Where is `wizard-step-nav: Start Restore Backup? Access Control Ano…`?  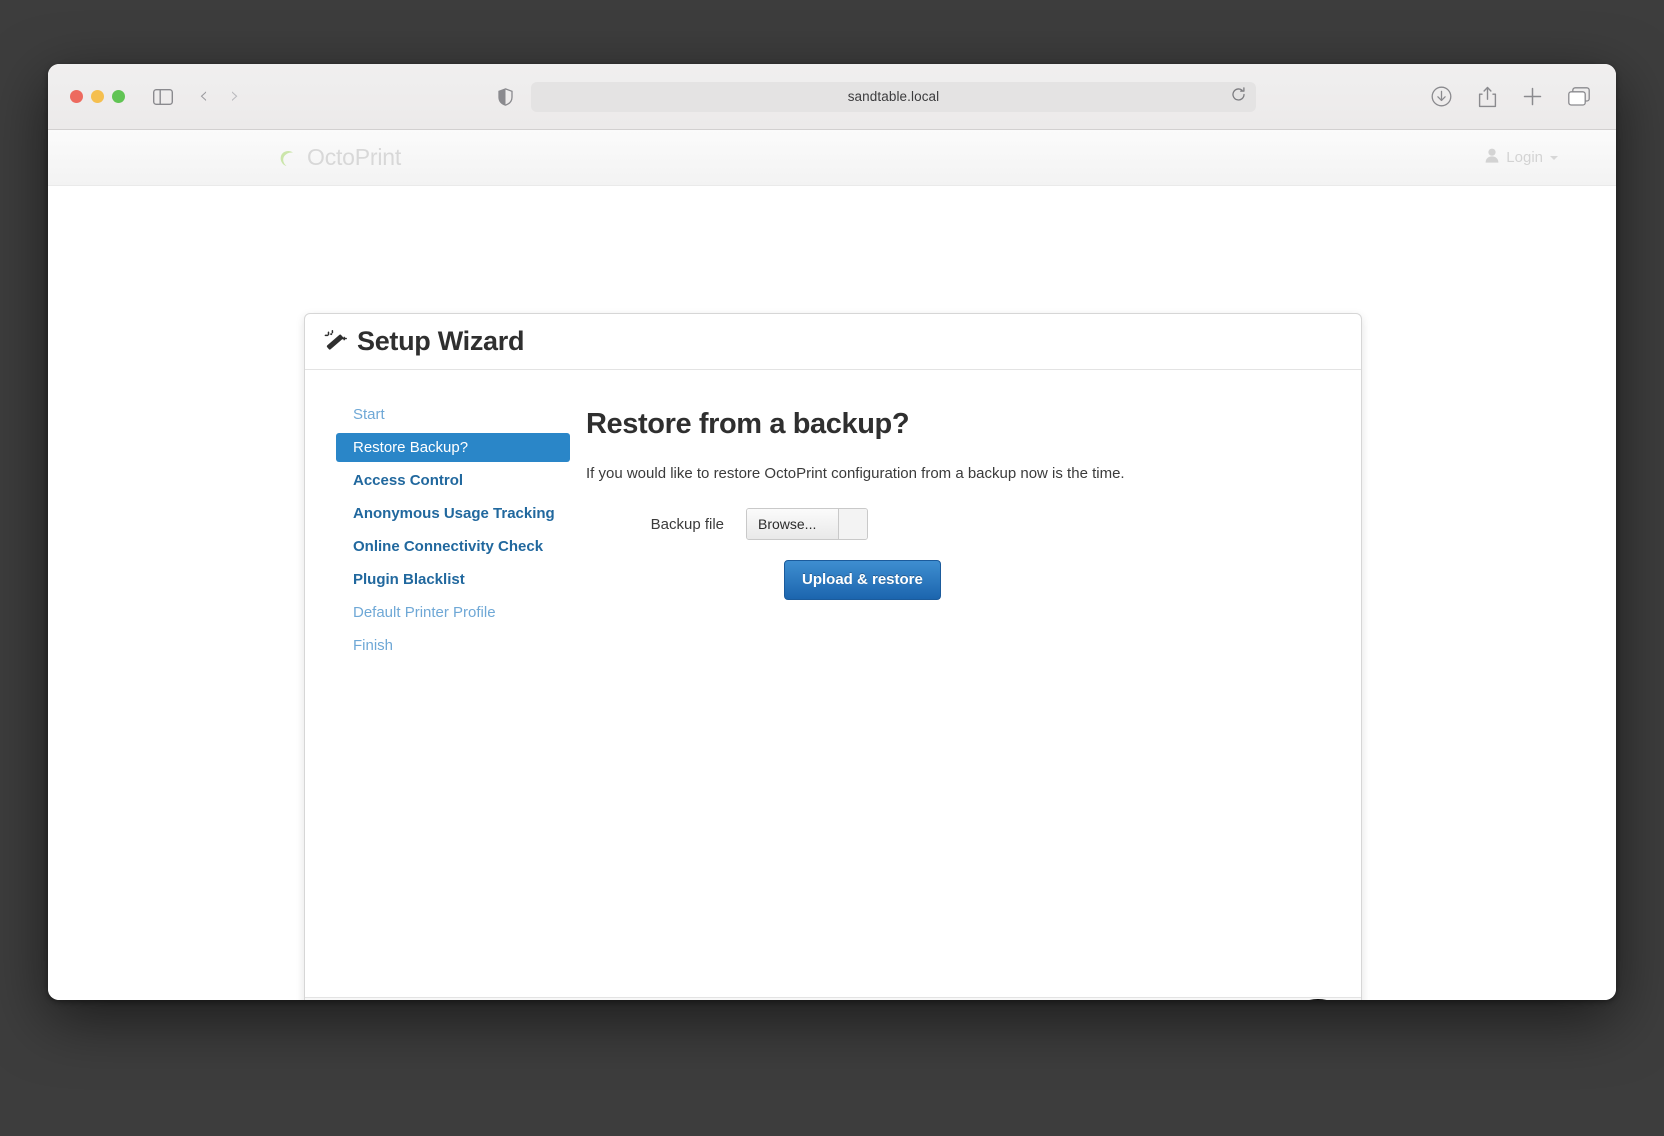
wizard-step-nav: Start Restore Backup? Access Control Ano… is located at coordinates (437, 698).